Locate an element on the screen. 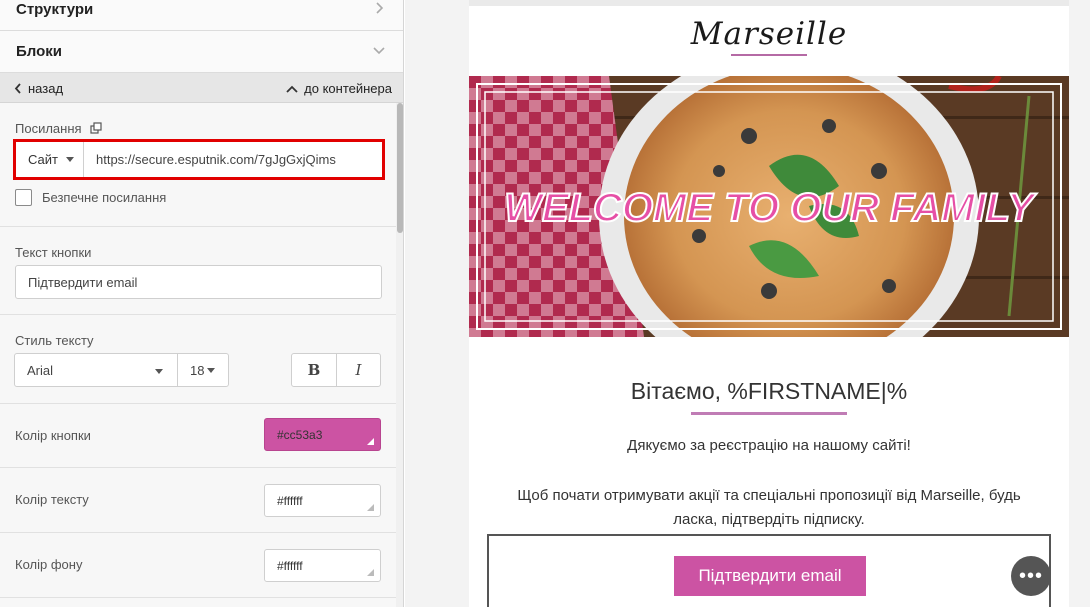  font-size-select: 18 is located at coordinates (203, 370).